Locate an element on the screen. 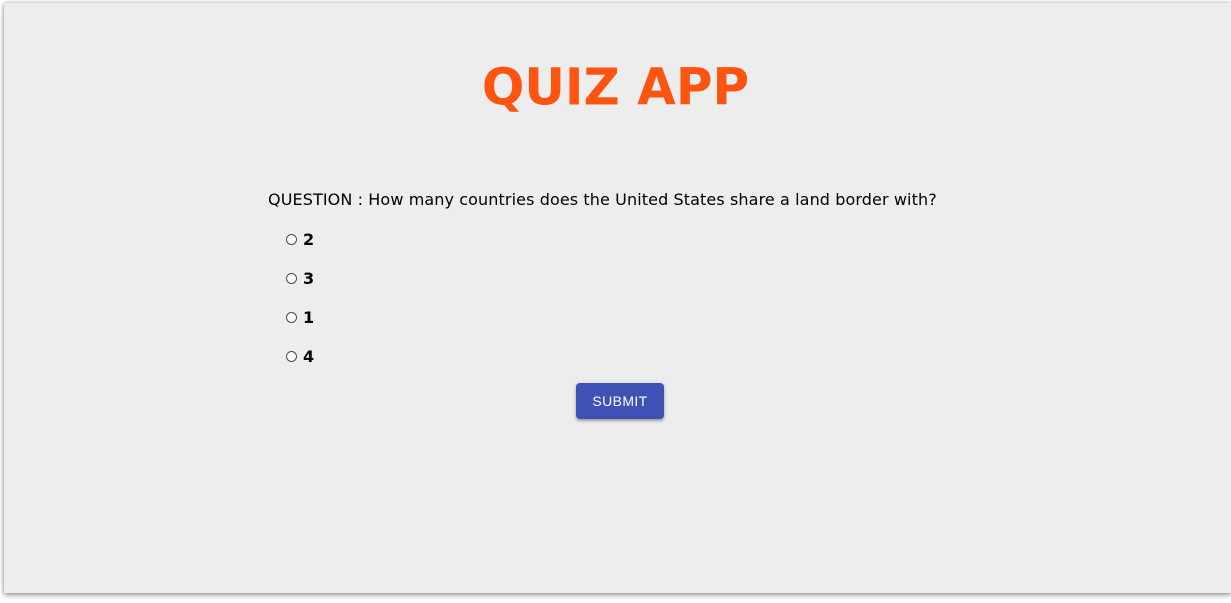 The image size is (1231, 603). option-3: 1 is located at coordinates (300, 317).